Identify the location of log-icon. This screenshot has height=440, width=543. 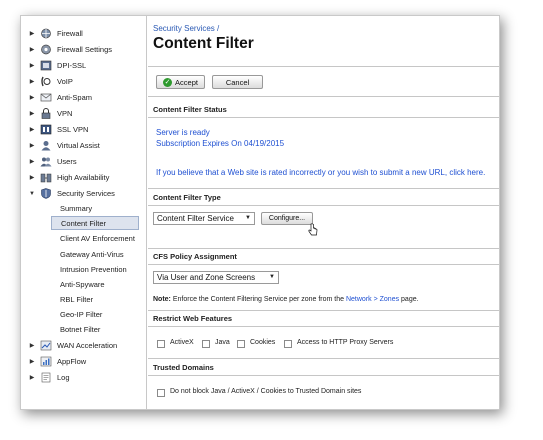
(45, 378).